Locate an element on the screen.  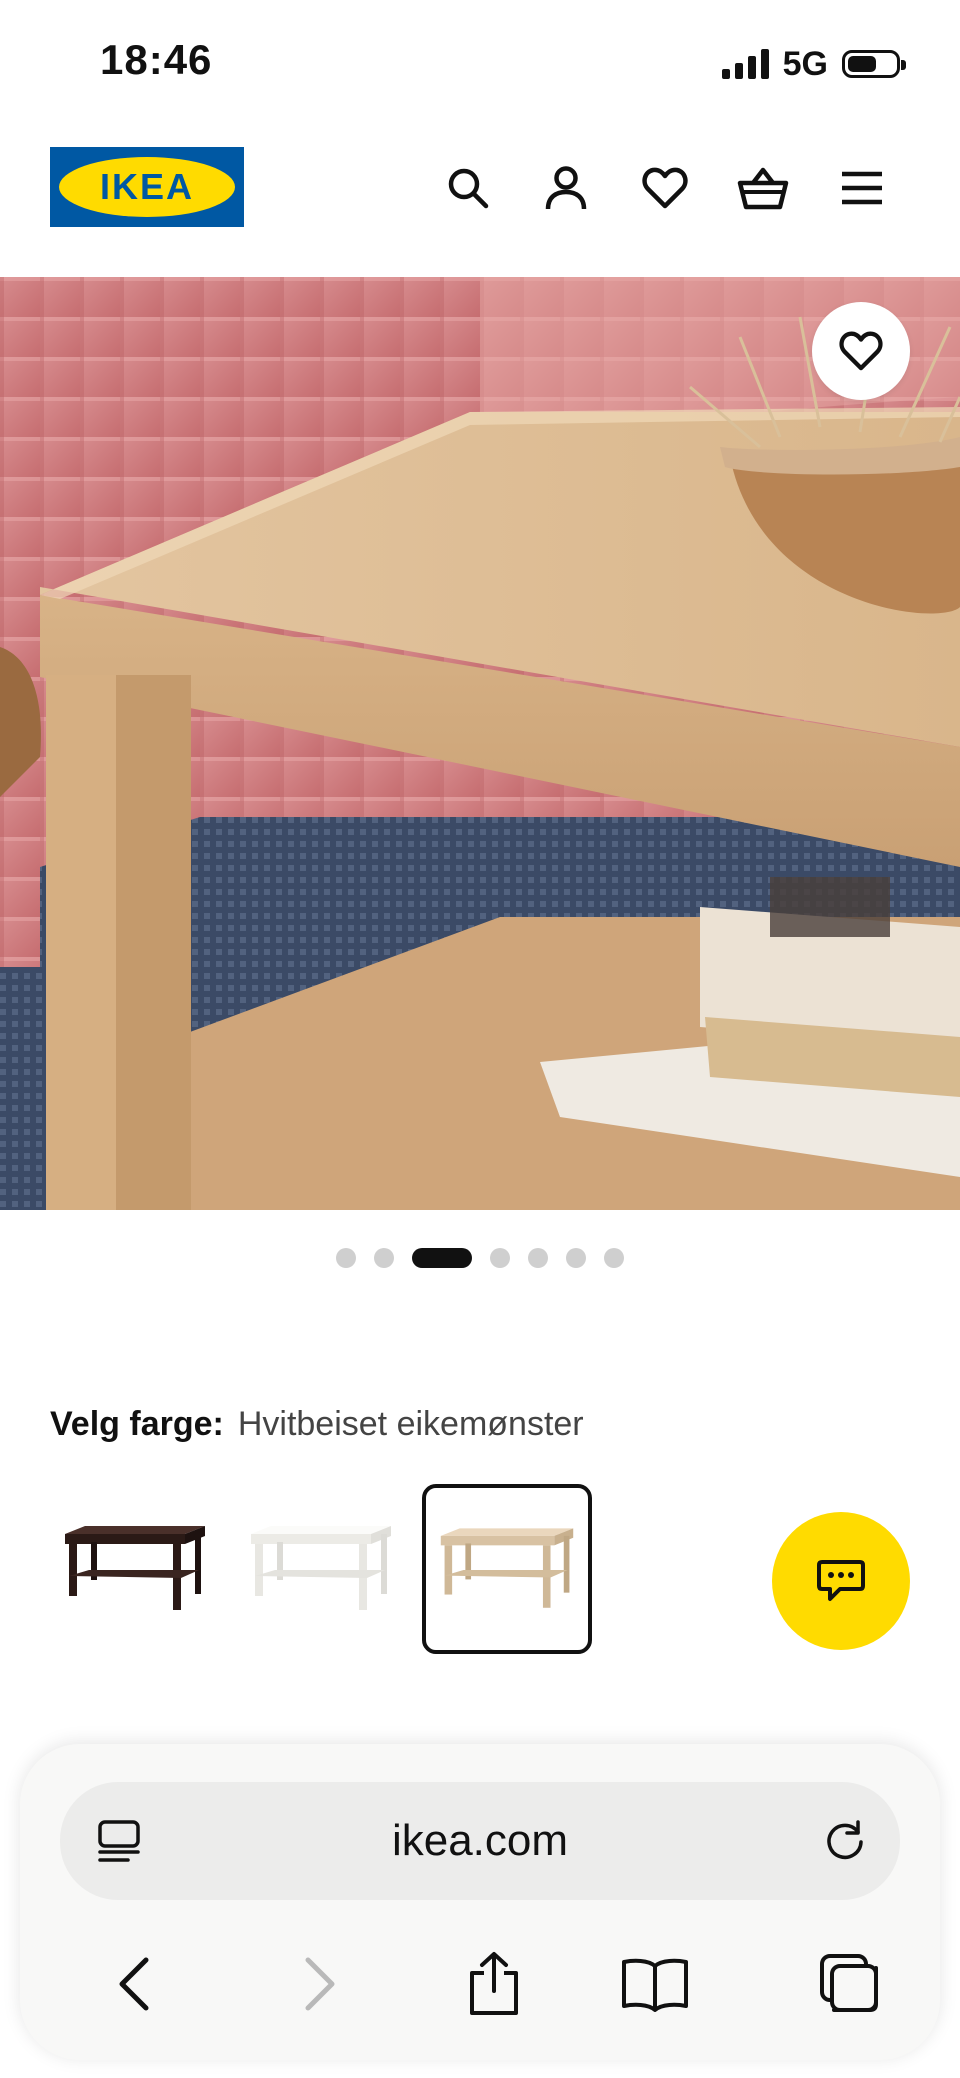
color-label: Velg farge: Hvitbeiset eikemønster is located at coordinates (317, 1424).